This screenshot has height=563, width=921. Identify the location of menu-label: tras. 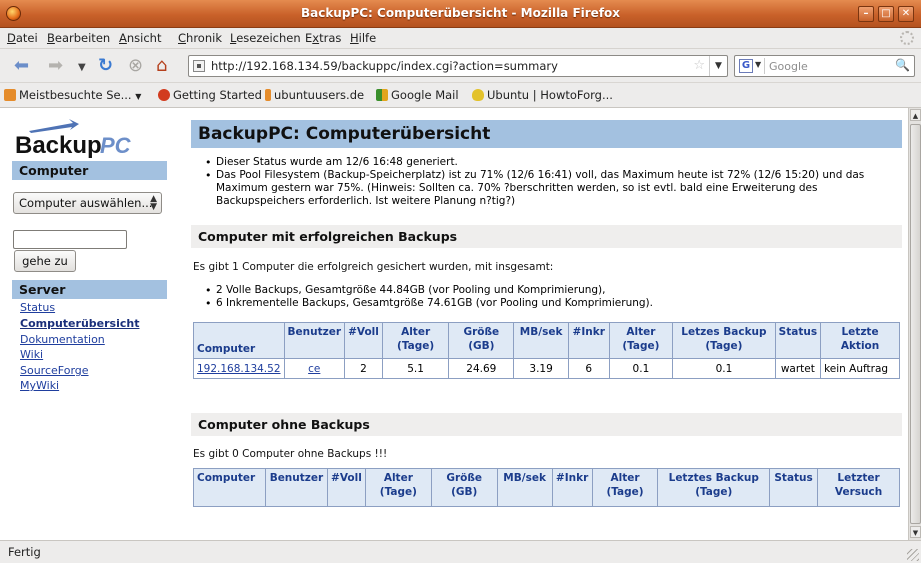
(330, 38).